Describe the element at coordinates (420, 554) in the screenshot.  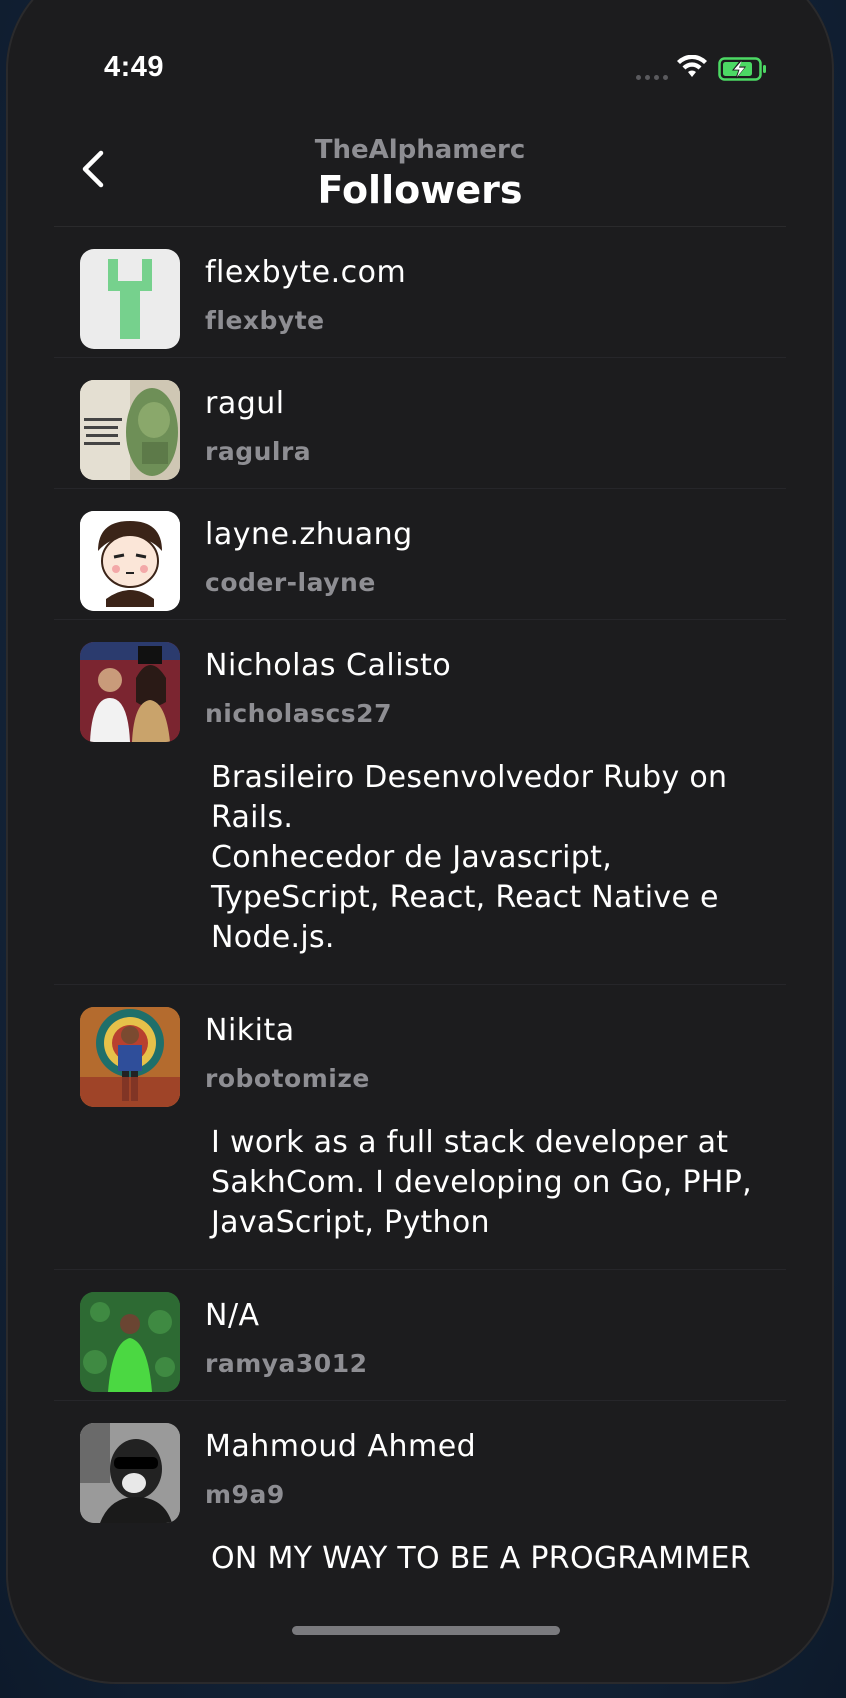
I see `list-item: layne.zhuang coder-layne` at that location.